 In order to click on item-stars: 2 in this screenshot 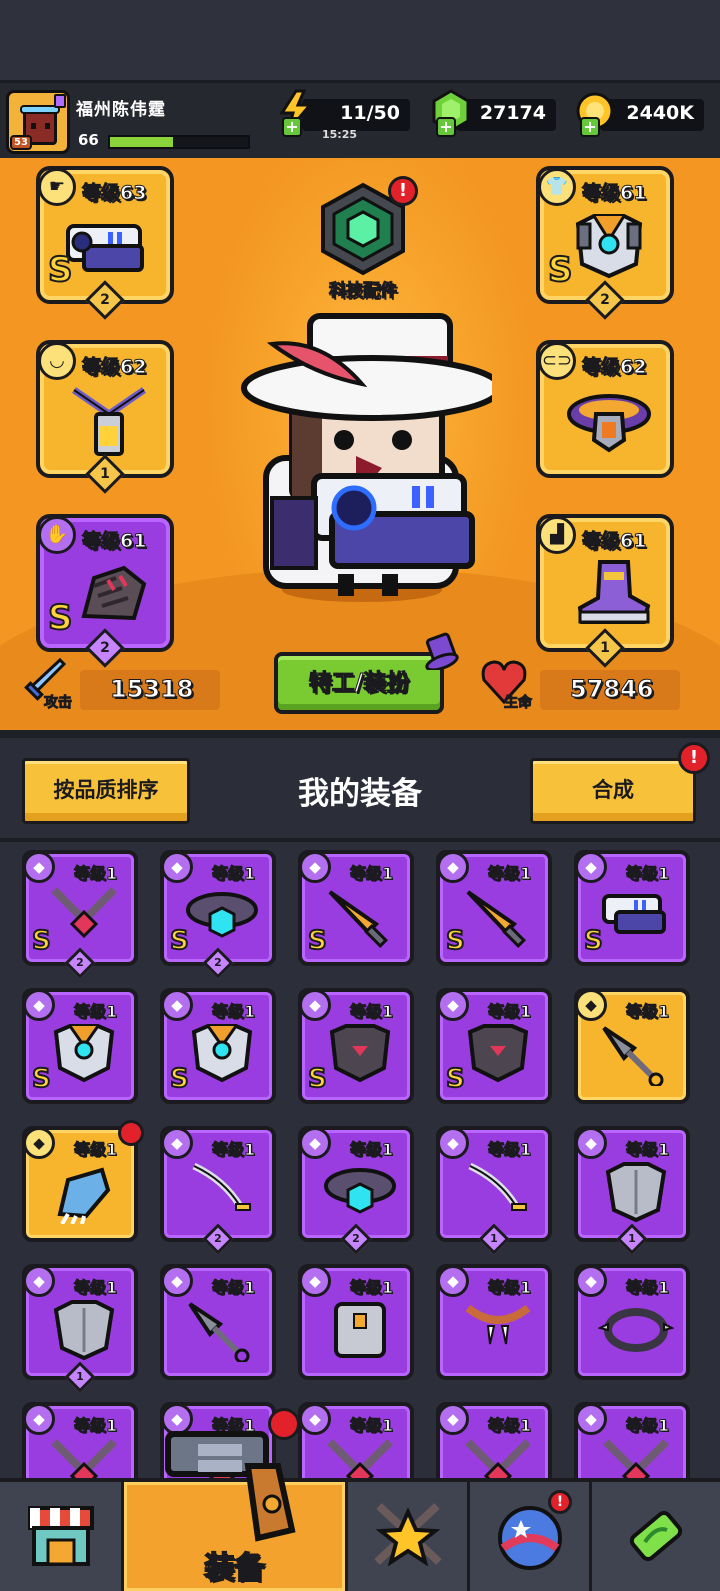, I will do `click(80, 963)`.